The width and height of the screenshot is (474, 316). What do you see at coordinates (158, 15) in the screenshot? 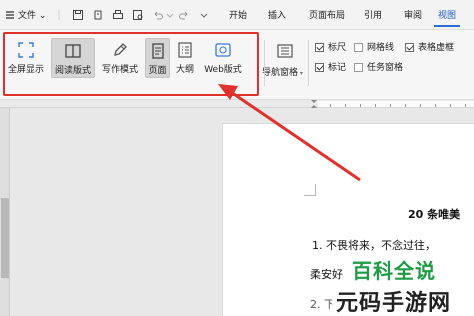
I see `undo-icon` at bounding box center [158, 15].